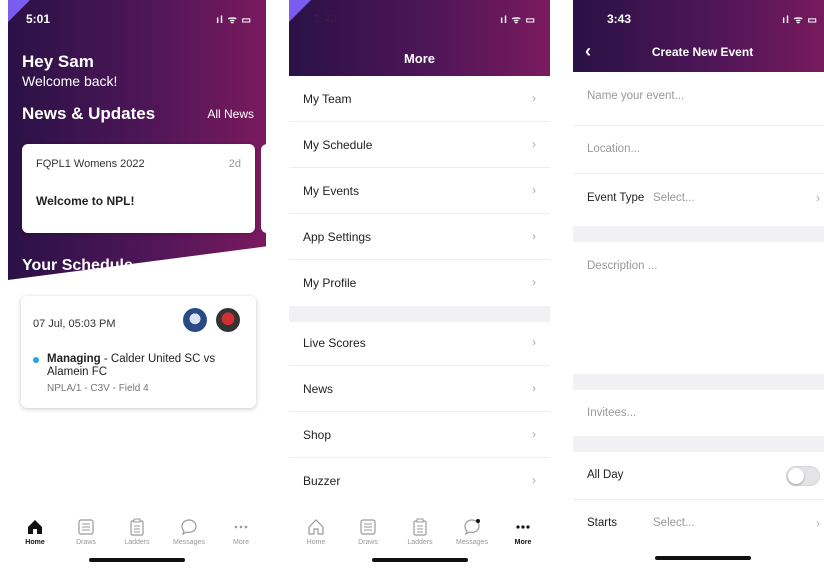 The image size is (824, 568). Describe the element at coordinates (241, 527) in the screenshot. I see `more-icon` at that location.